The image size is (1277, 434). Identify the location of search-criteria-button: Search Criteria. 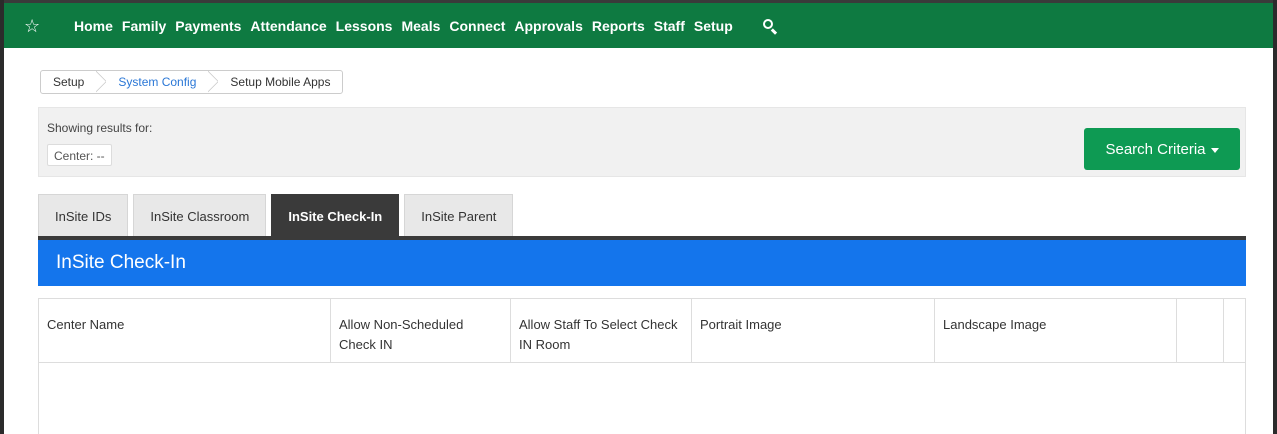
(1162, 149).